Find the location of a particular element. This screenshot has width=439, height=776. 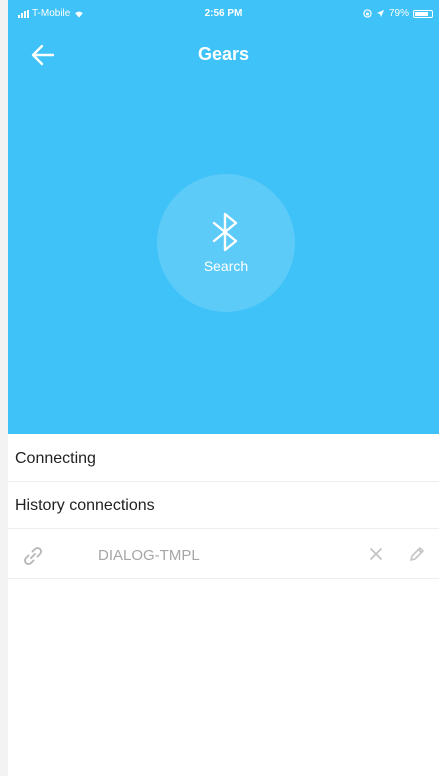

connecting-label: Connecting is located at coordinates (55, 458).